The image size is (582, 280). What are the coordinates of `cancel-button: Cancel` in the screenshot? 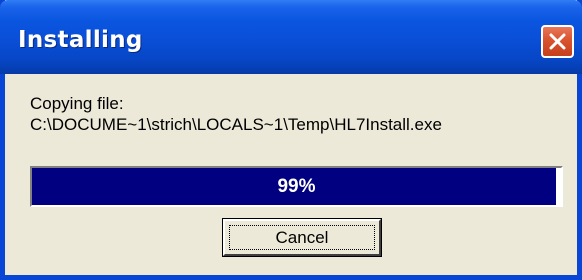 It's located at (302, 237).